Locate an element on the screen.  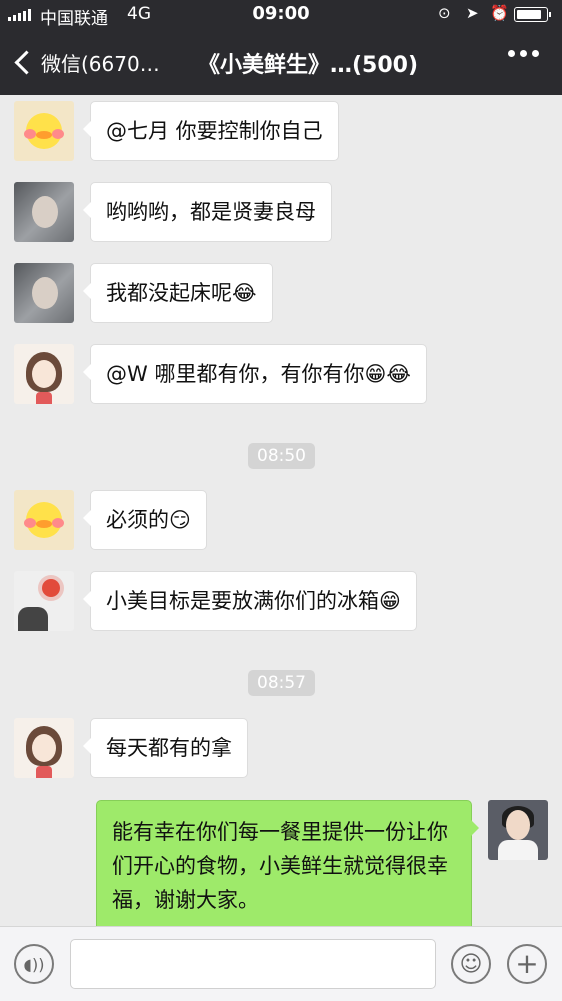
more-options-button is located at coordinates (523, 53).